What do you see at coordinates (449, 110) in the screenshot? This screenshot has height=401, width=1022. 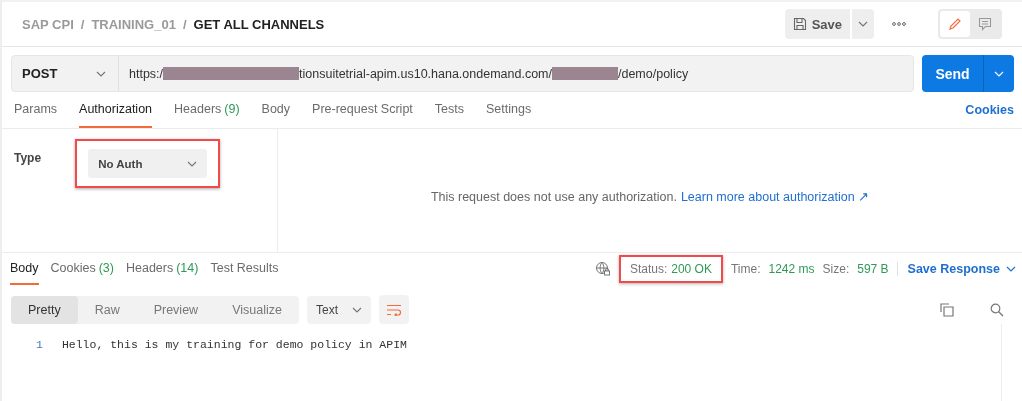 I see `request-tab: Tests` at bounding box center [449, 110].